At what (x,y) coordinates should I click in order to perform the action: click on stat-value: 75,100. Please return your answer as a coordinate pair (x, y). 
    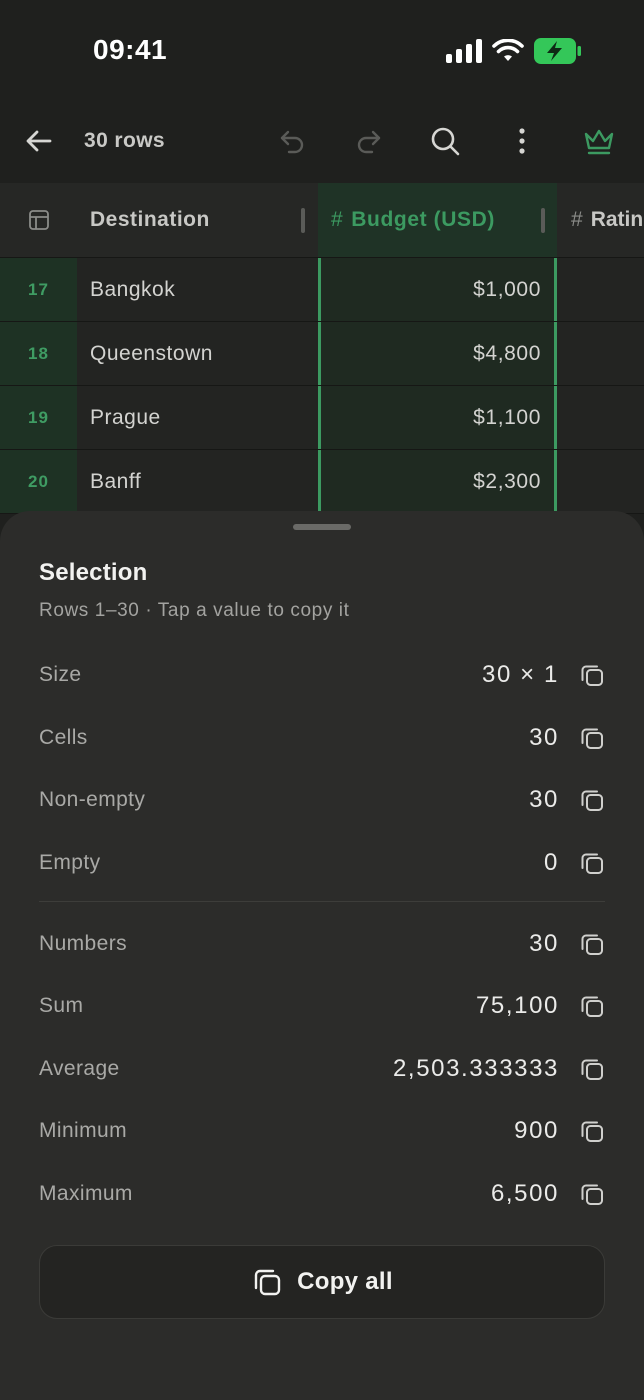
    Looking at the image, I should click on (517, 1006).